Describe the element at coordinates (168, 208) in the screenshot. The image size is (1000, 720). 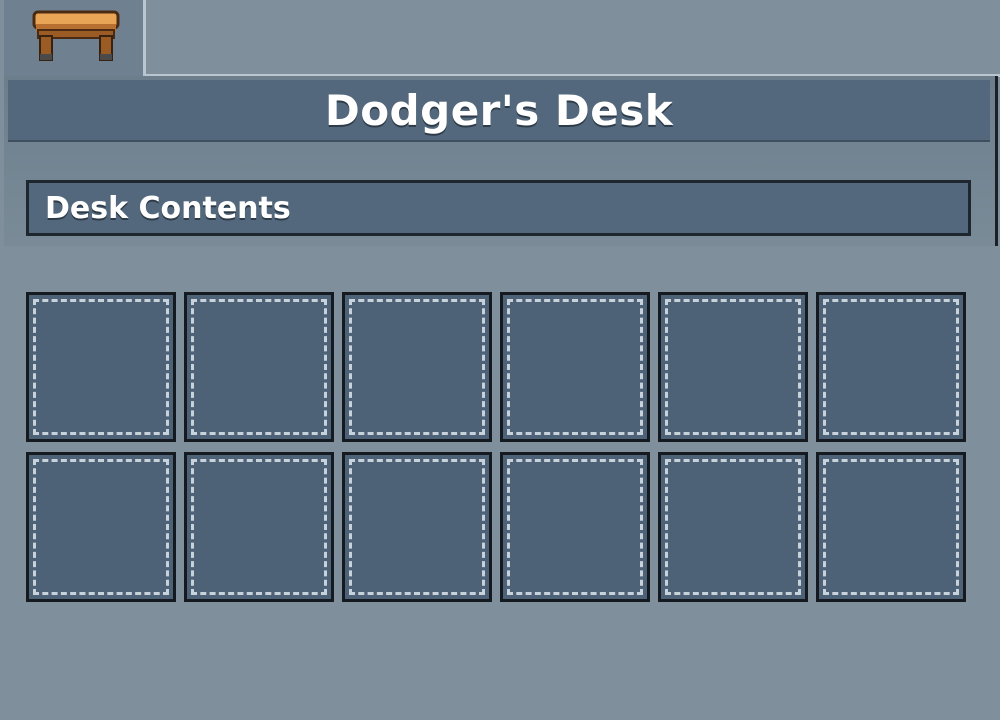
I see `section-label: Desk Contents` at that location.